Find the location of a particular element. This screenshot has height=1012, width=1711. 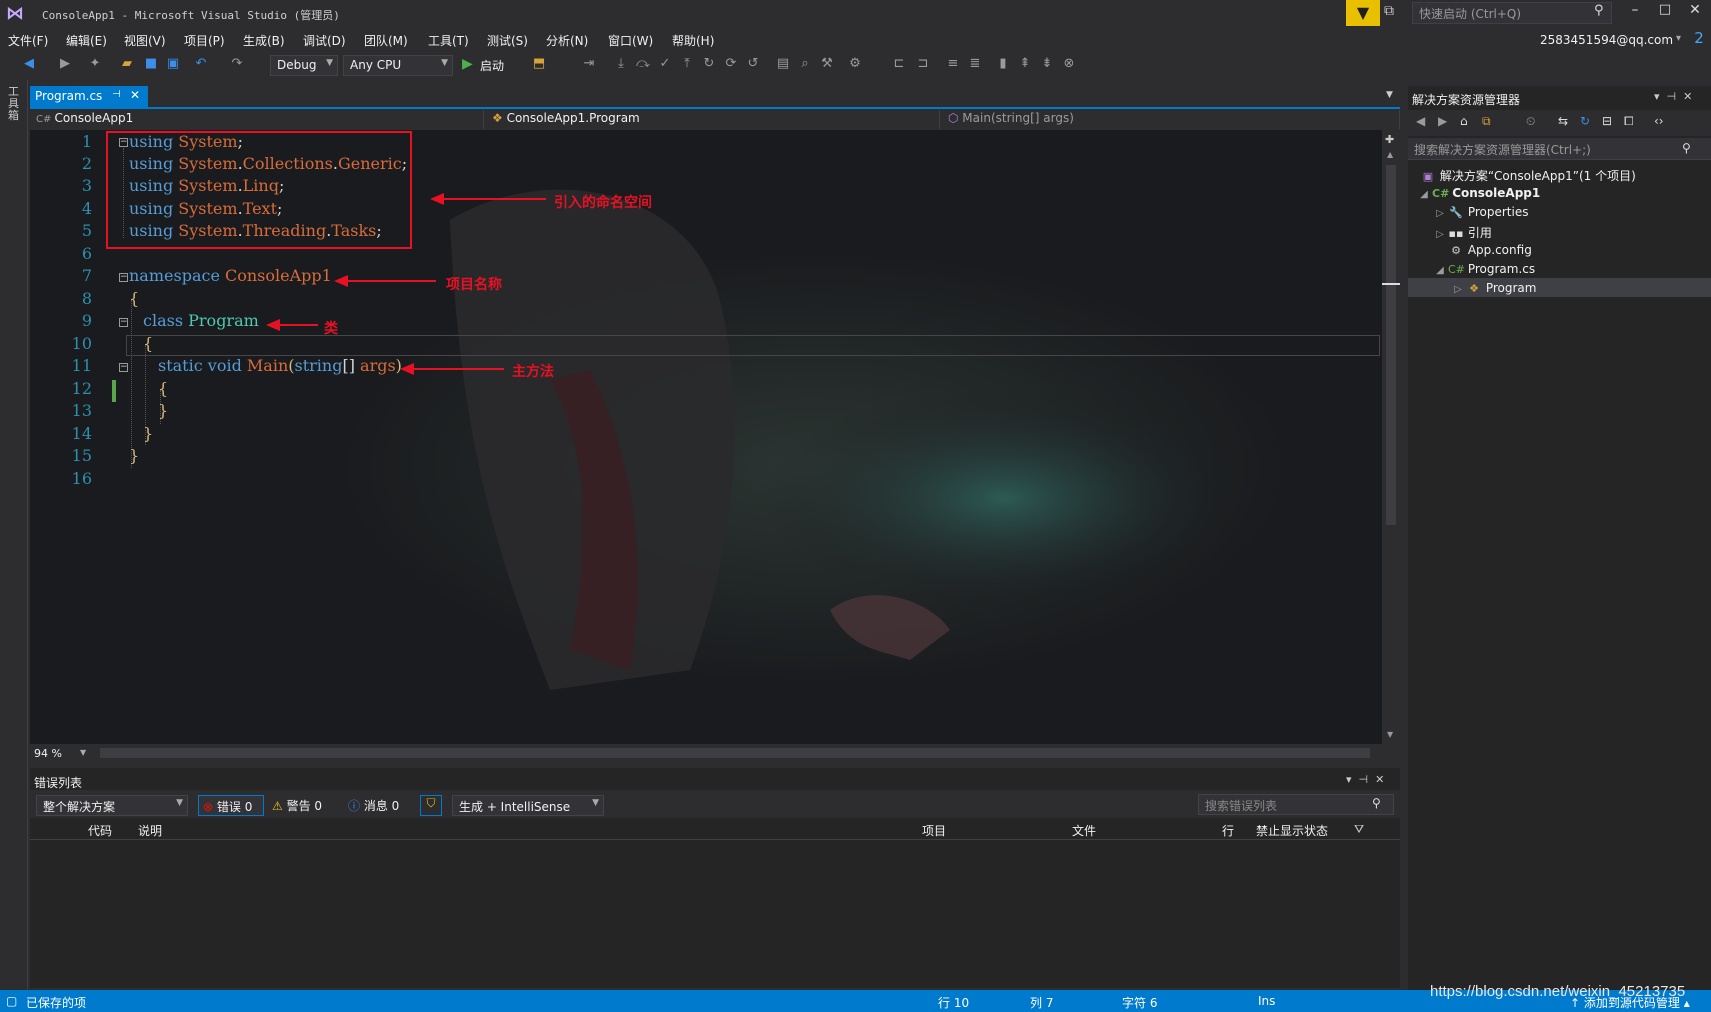

platform-select: Any CPU ▼ is located at coordinates (398, 65).